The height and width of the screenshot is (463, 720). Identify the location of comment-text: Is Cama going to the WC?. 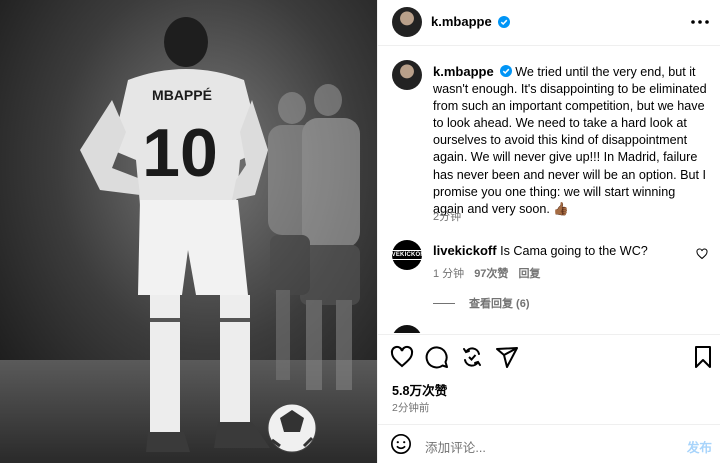
(574, 251).